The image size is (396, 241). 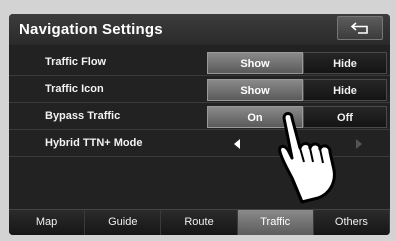 I want to click on back-arrow-icon, so click(x=359, y=28).